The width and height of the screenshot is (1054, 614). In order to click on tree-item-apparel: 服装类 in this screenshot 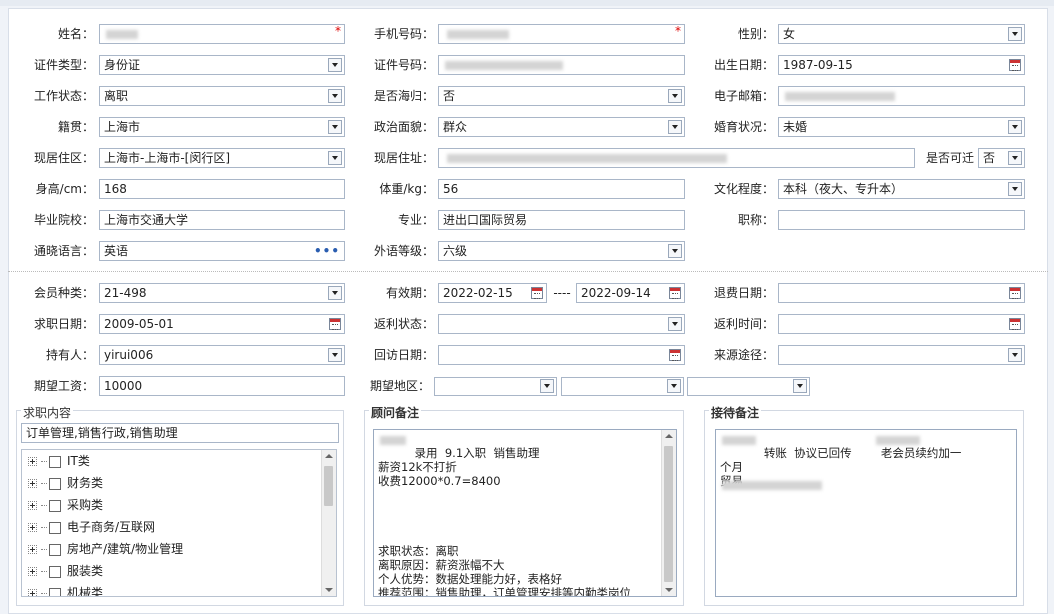, I will do `click(65, 571)`.